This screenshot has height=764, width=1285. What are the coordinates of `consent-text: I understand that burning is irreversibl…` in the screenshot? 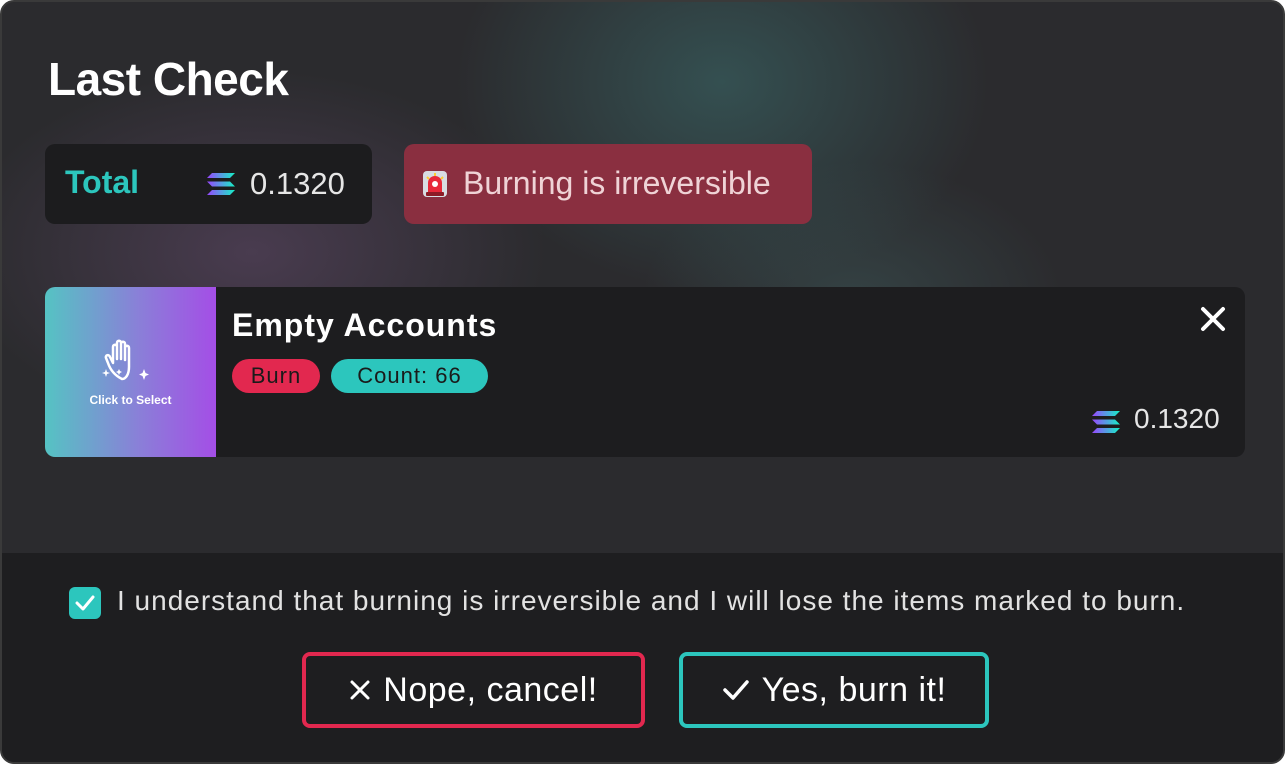 It's located at (651, 600).